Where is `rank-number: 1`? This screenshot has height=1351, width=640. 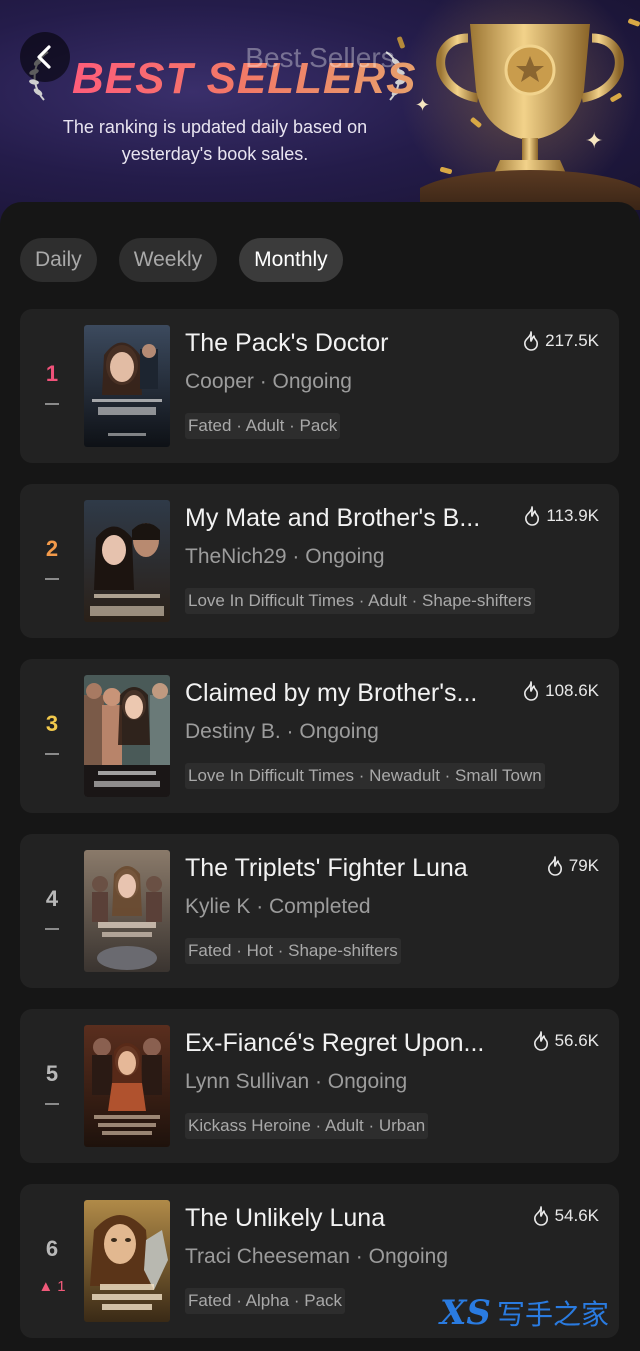
rank-number: 1 is located at coordinates (52, 373).